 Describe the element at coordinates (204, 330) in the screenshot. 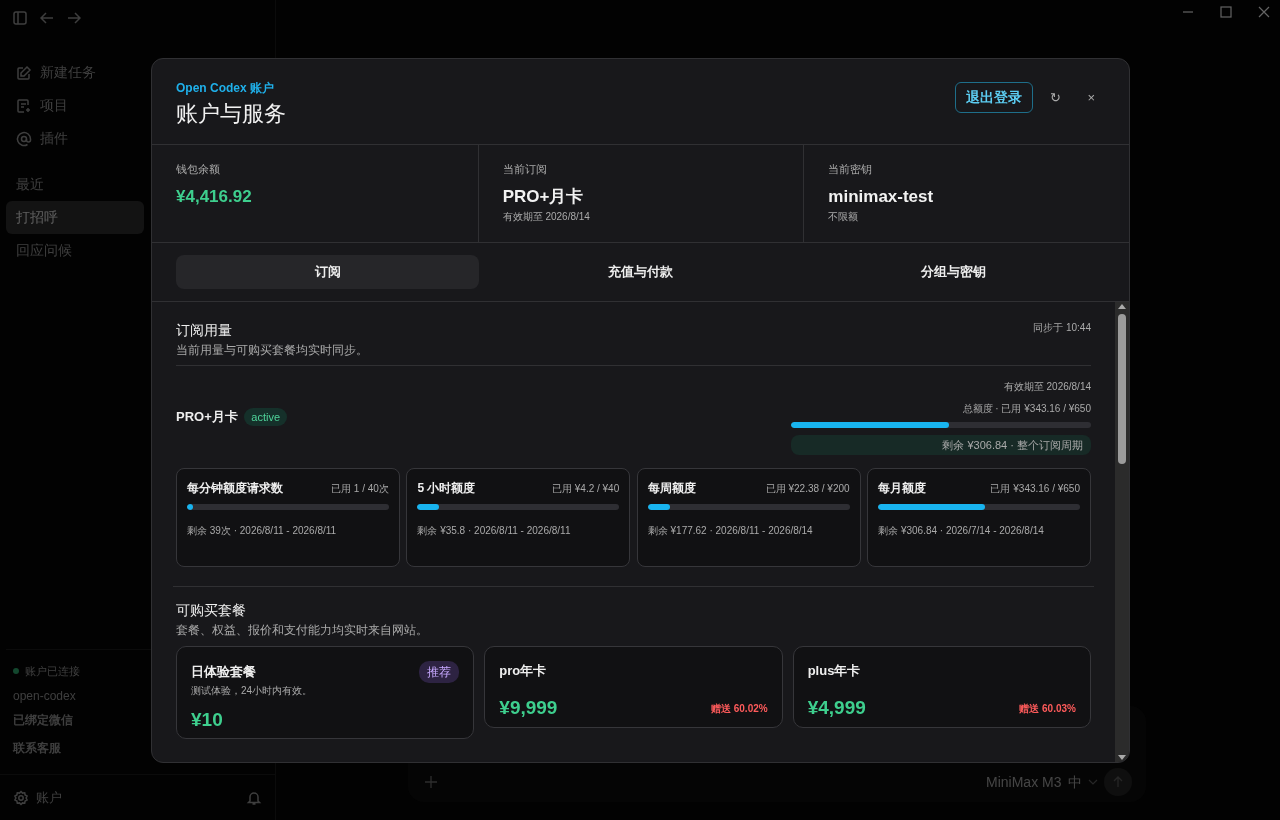

I see `section-title: 订阅用量` at that location.